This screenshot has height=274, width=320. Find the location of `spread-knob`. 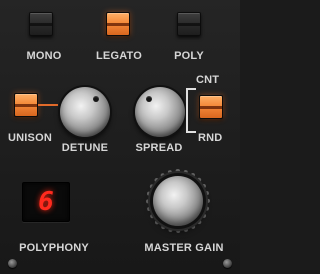

spread-knob is located at coordinates (160, 112).